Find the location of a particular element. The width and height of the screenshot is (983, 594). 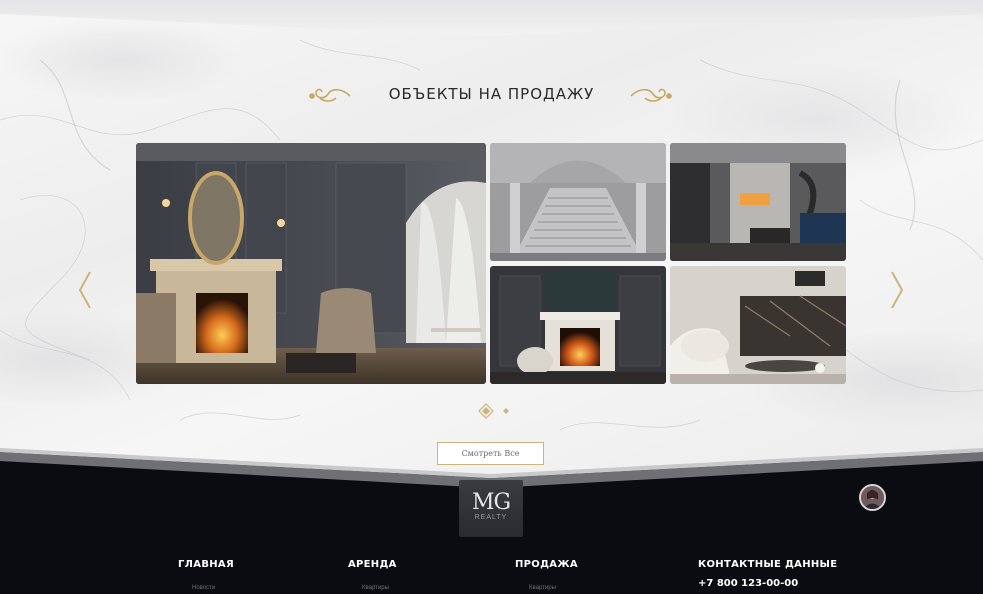

footer-sublink-news: Новости is located at coordinates (203, 588).